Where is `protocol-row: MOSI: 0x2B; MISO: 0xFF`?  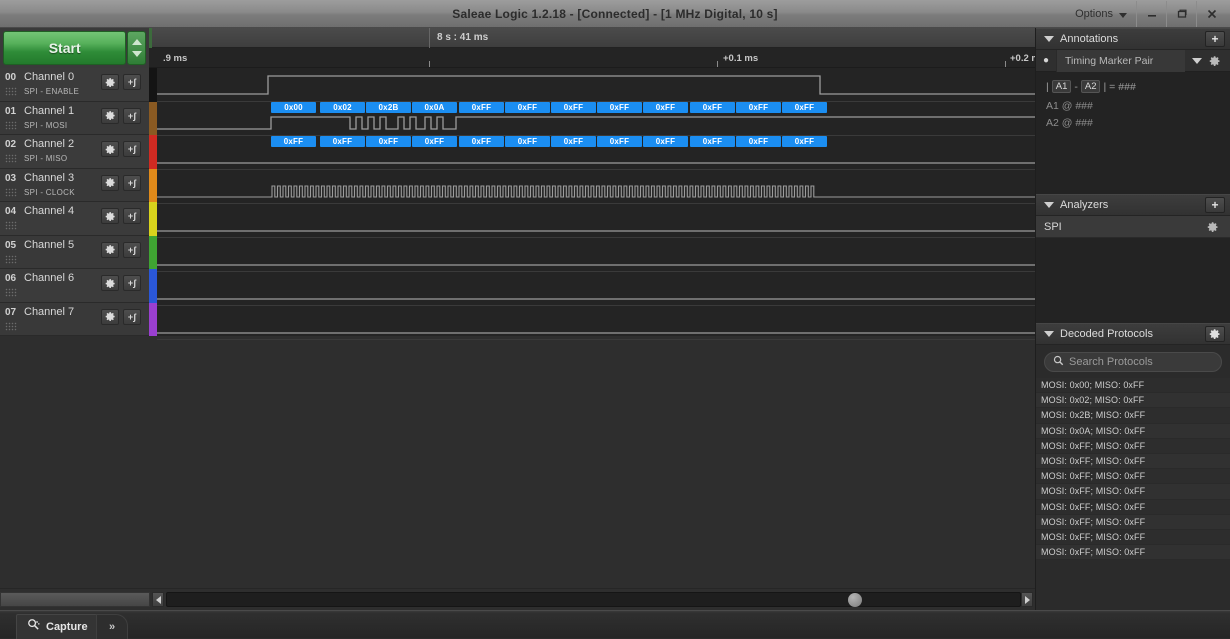 protocol-row: MOSI: 0x2B; MISO: 0xFF is located at coordinates (1133, 416).